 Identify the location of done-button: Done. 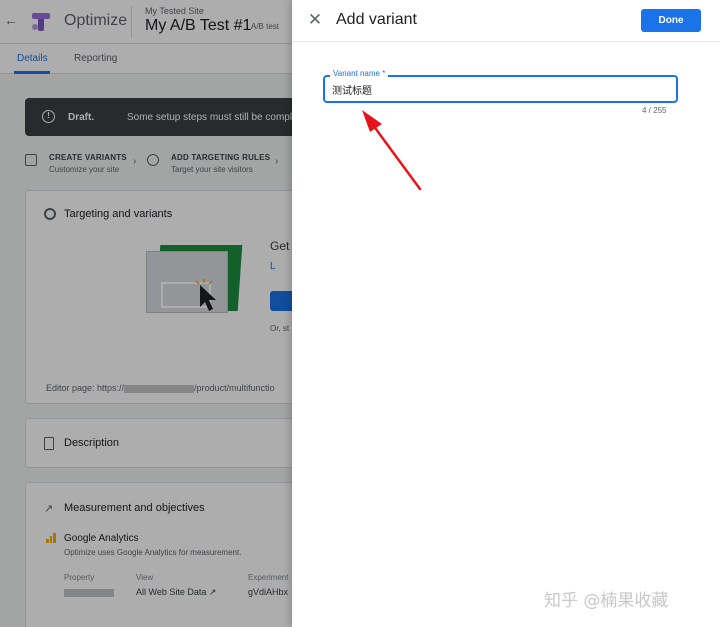
(671, 20).